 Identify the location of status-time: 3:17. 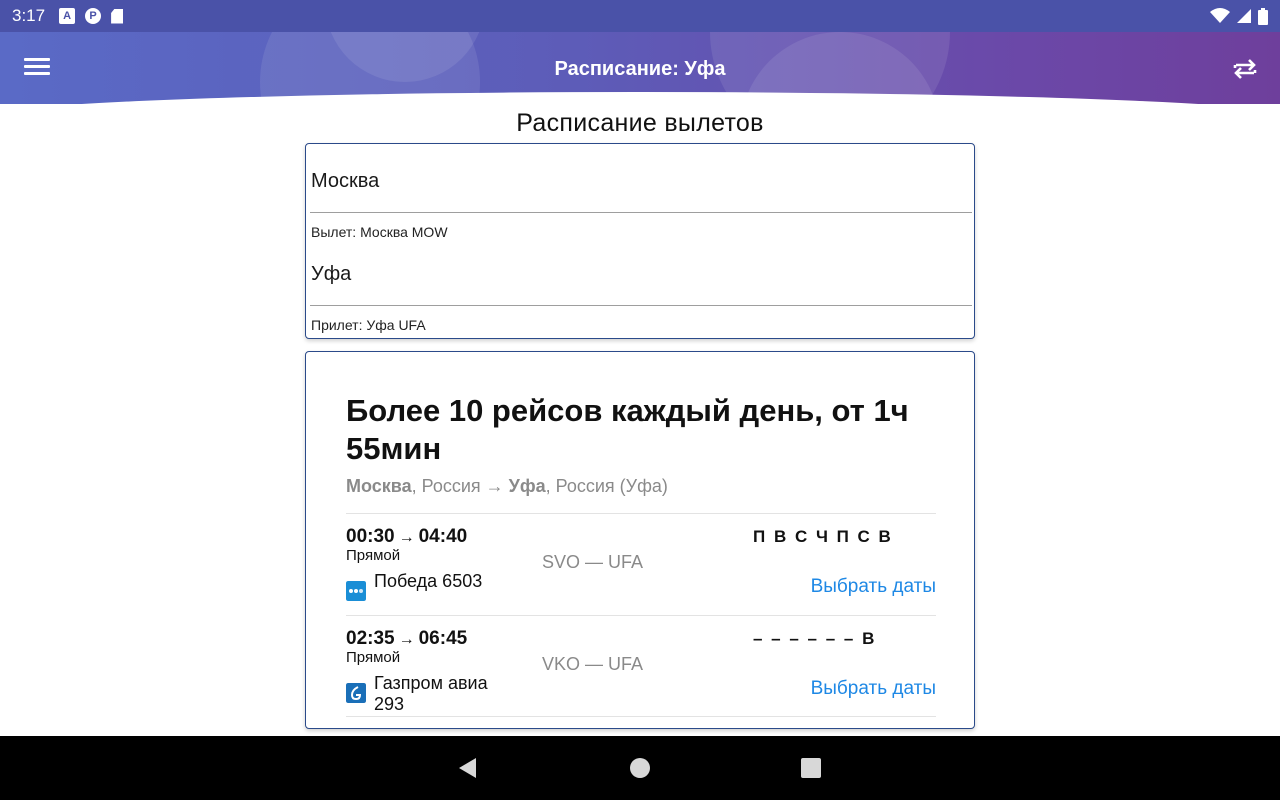
(29, 15).